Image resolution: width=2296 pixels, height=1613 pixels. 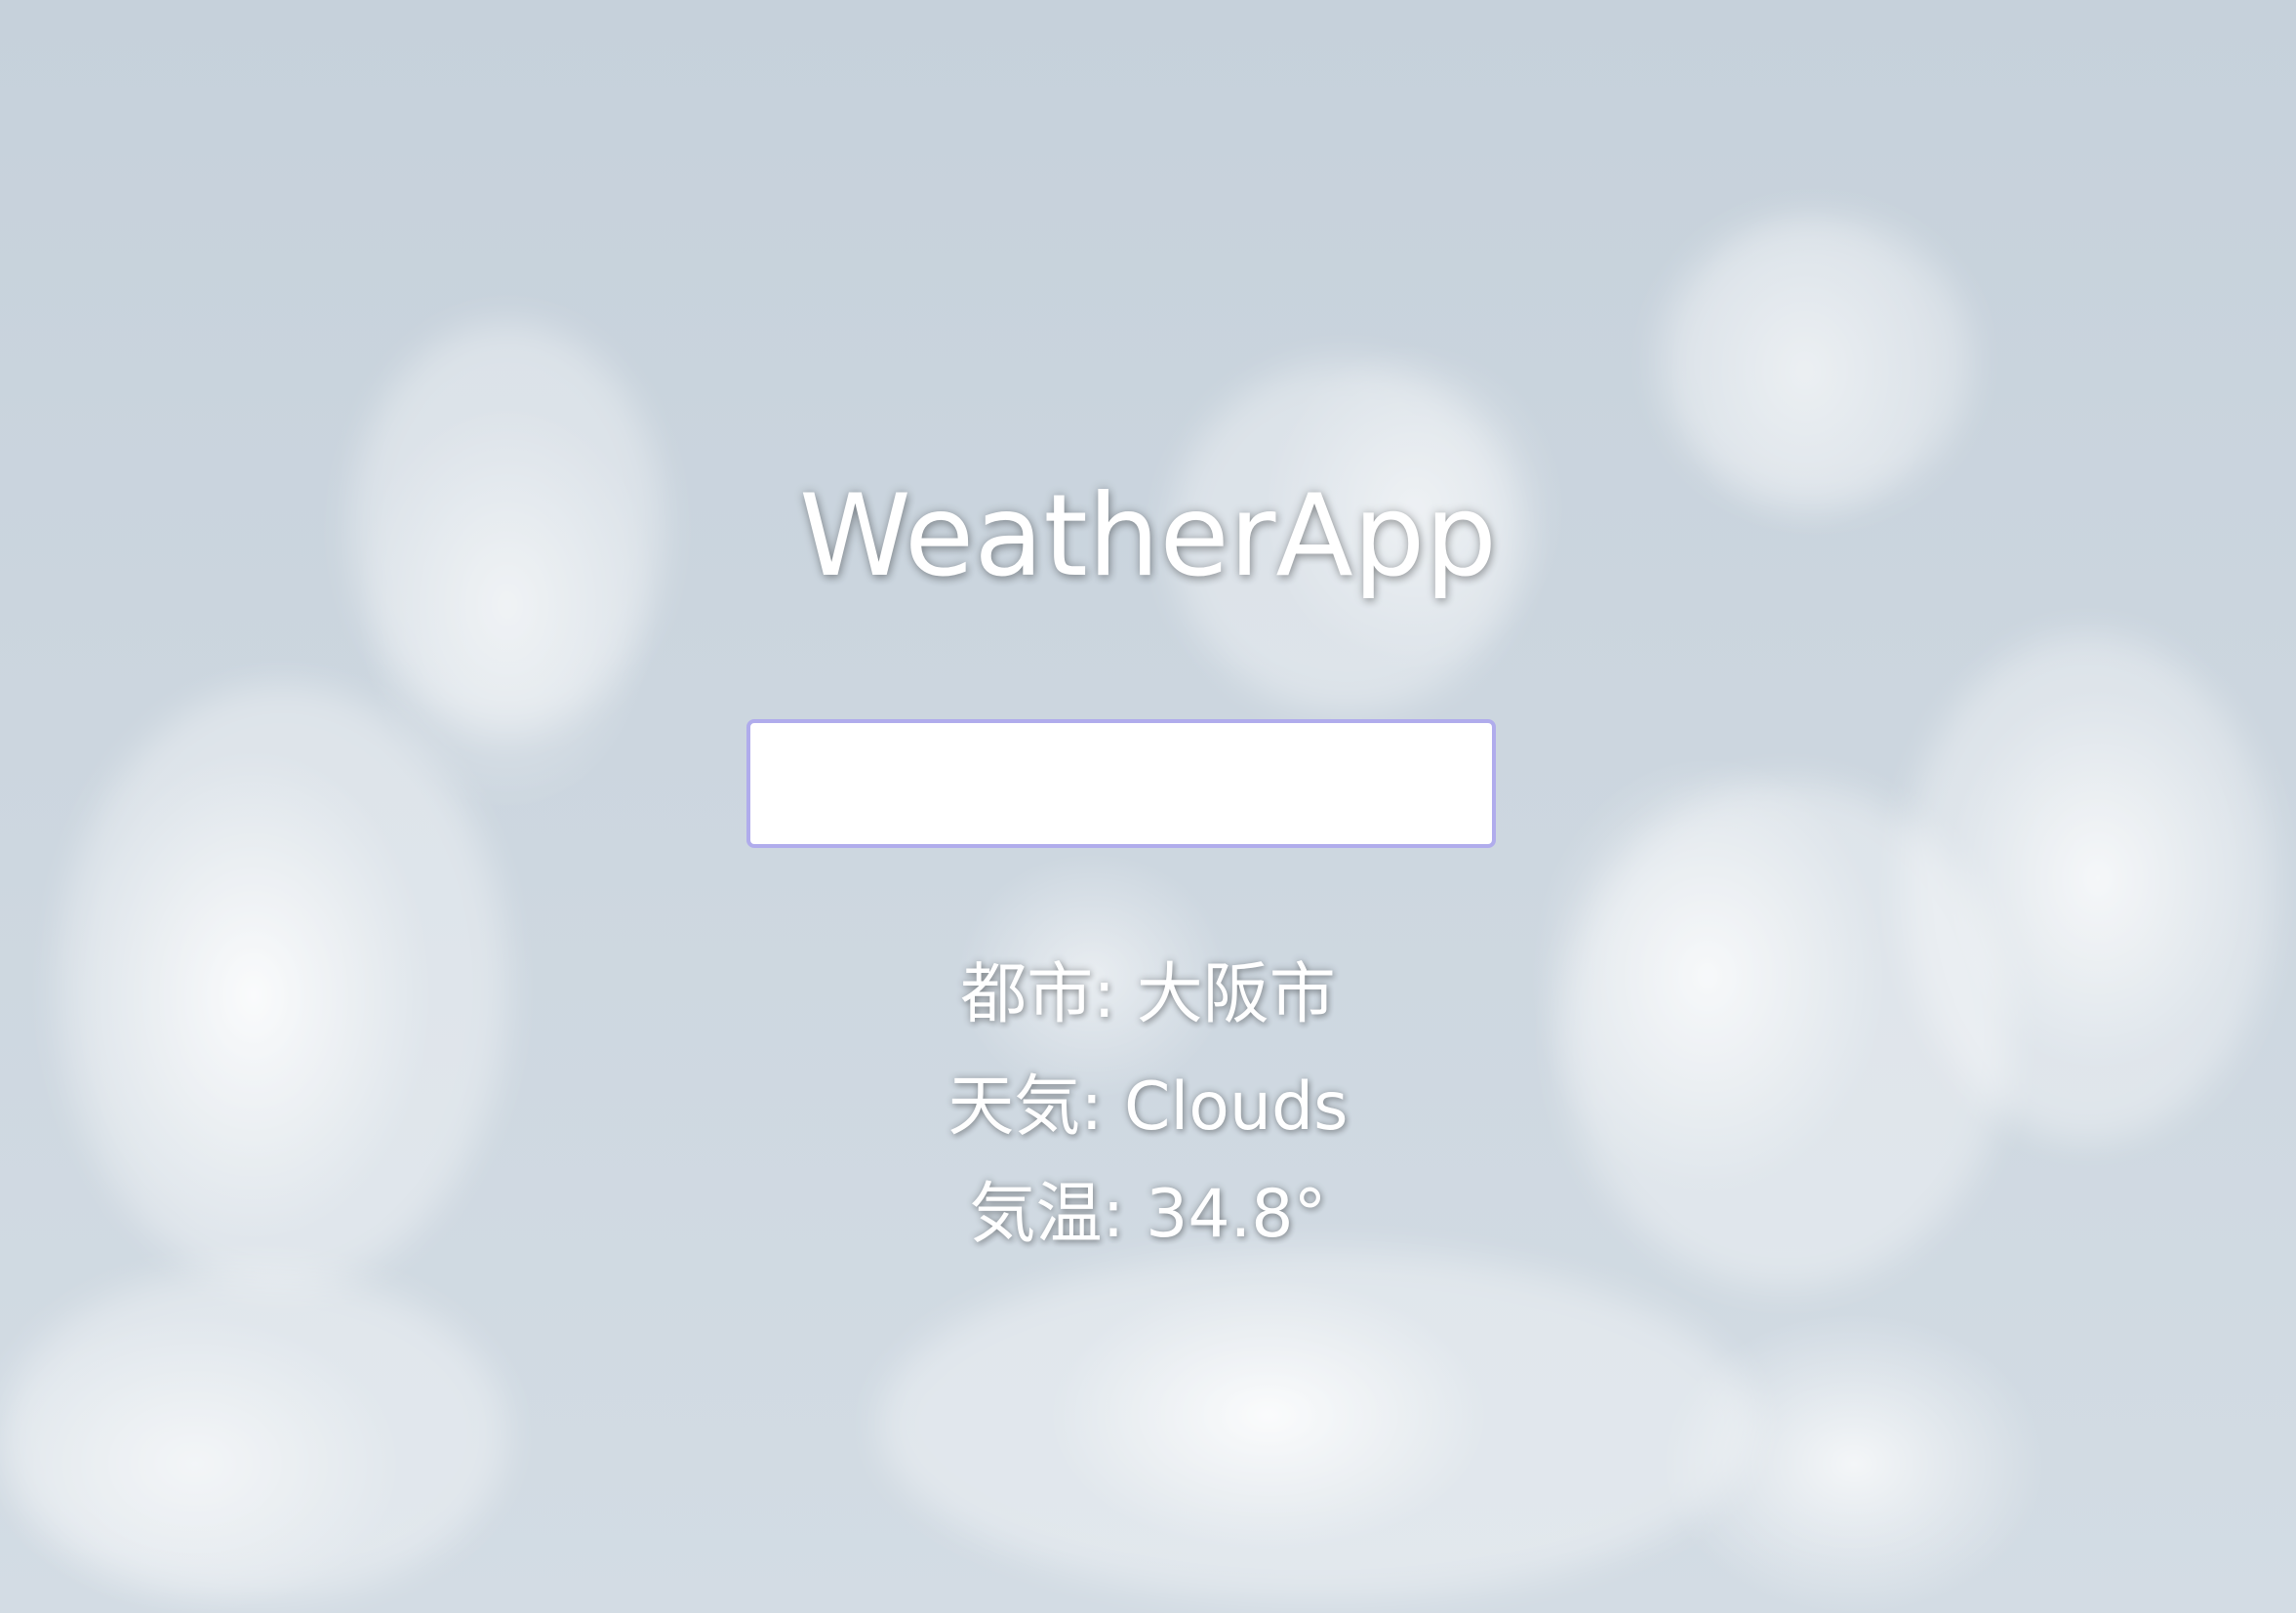 I want to click on city-row: 都市: 大阪市, so click(x=1148, y=995).